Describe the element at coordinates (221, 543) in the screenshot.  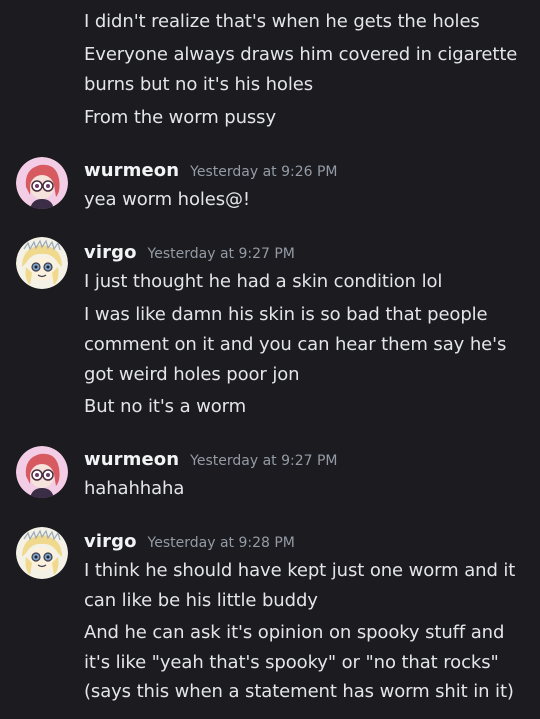
I see `timestamp: Yesterday at 9:28 PM` at that location.